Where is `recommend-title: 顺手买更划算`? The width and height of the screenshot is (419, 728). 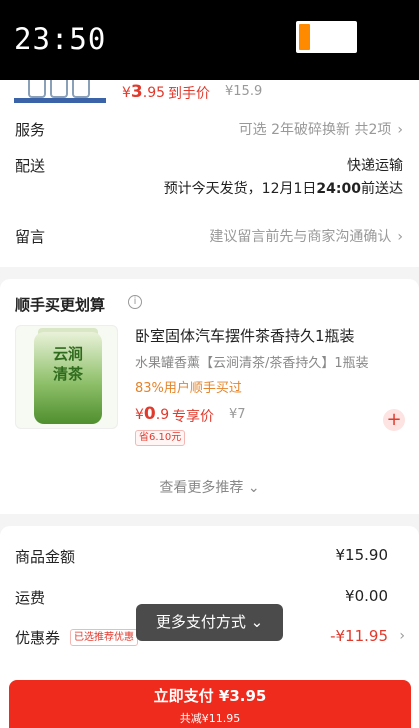 recommend-title: 顺手买更划算 is located at coordinates (60, 305).